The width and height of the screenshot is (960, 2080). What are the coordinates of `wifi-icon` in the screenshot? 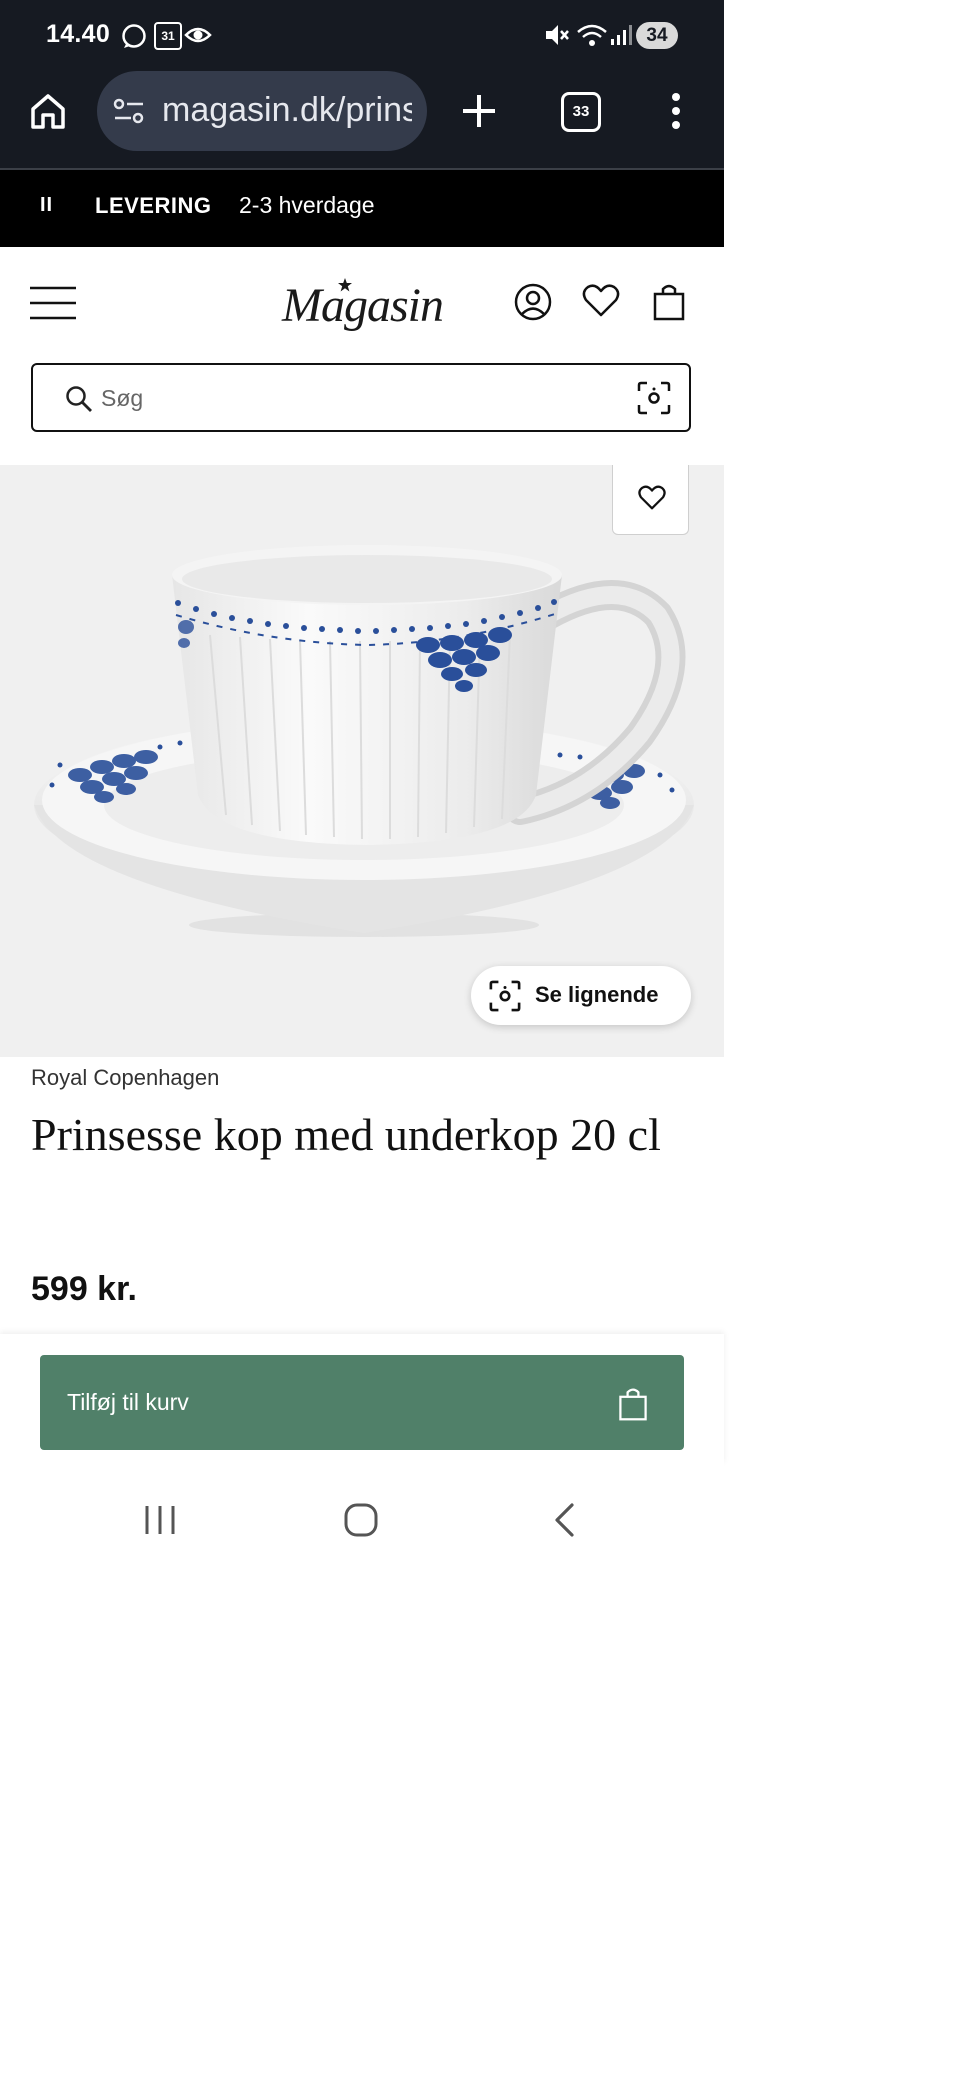 It's located at (592, 35).